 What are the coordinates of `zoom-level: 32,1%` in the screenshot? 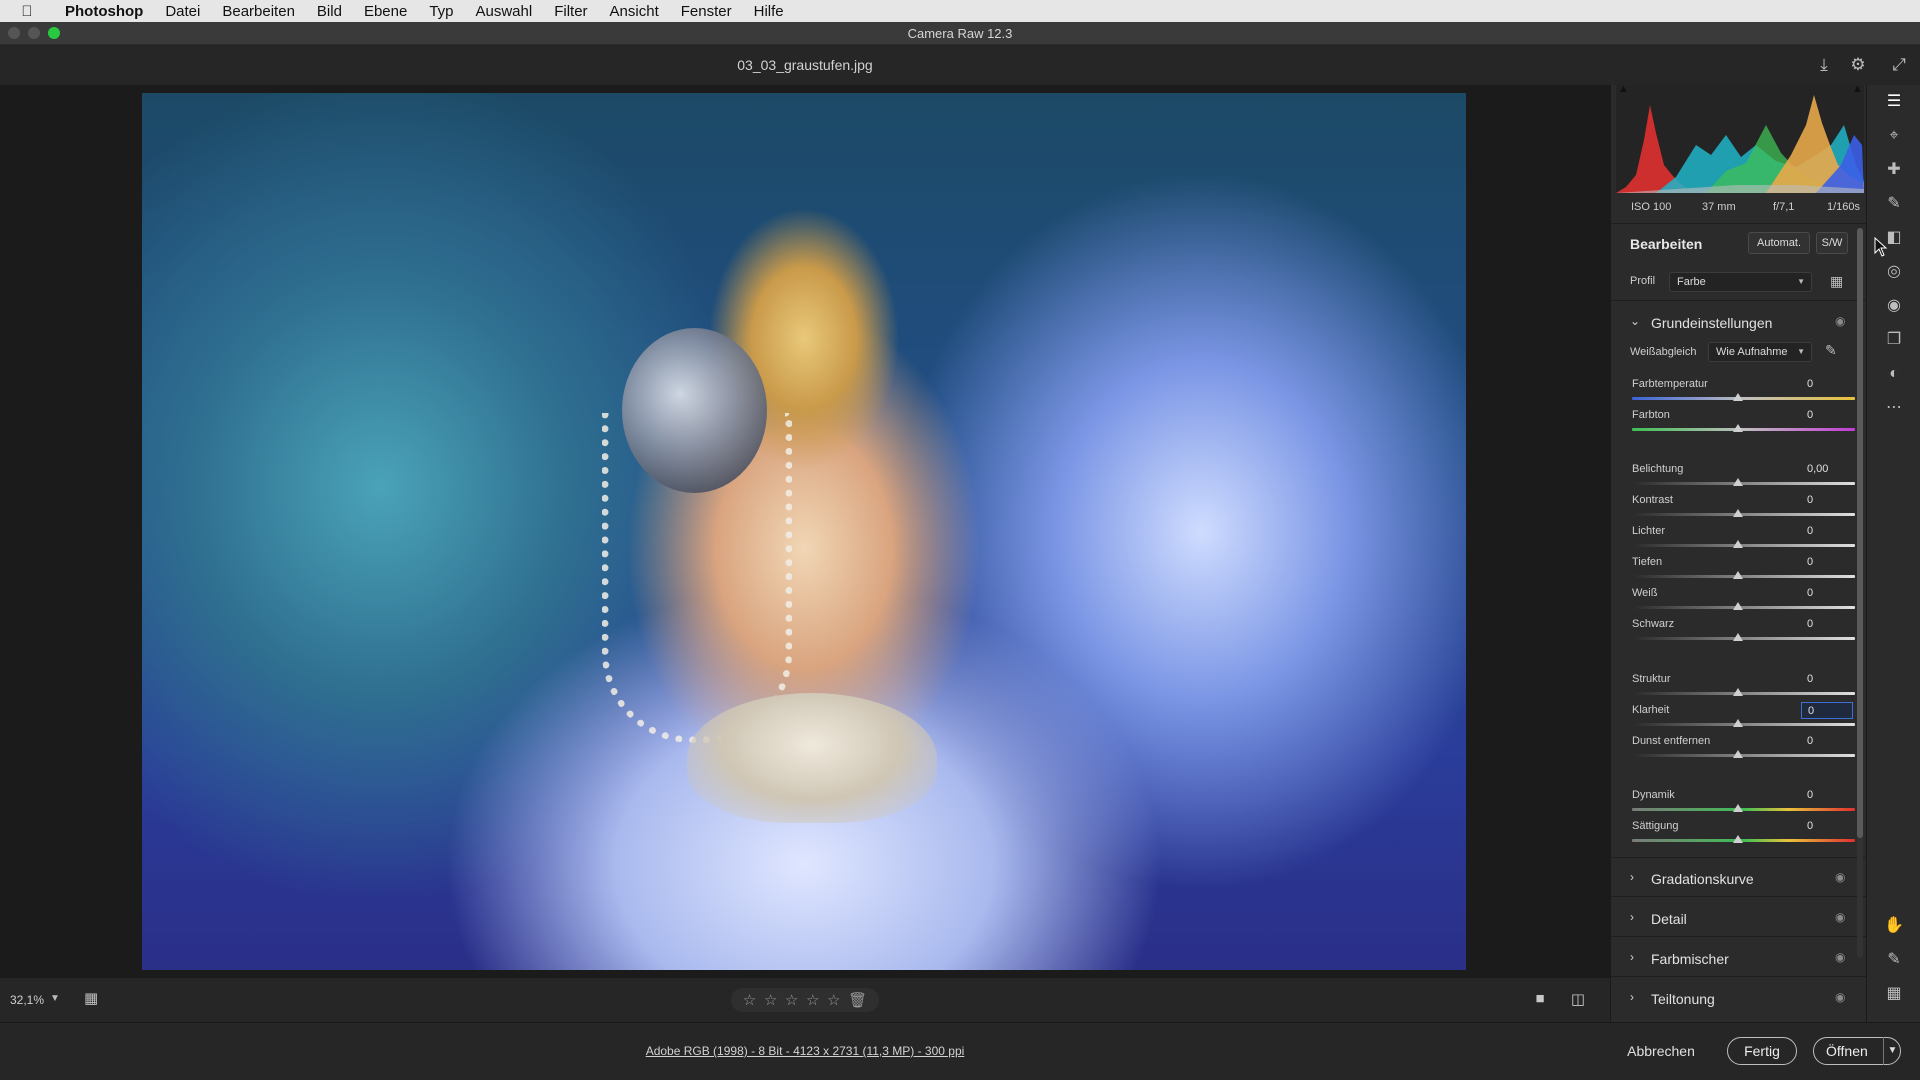 It's located at (27, 1000).